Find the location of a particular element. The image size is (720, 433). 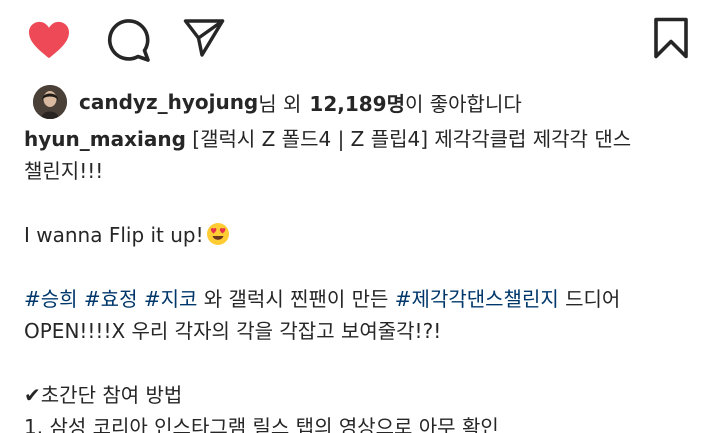

caption-line-5: OPEN!!!!X 우리 각자의 각을 각잡고 보여줄각!?! is located at coordinates (233, 331).